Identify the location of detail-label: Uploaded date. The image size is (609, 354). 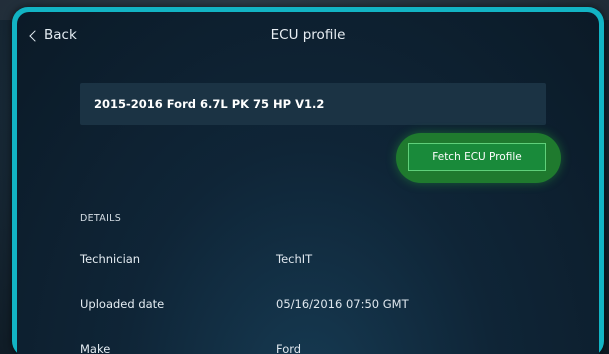
(122, 304).